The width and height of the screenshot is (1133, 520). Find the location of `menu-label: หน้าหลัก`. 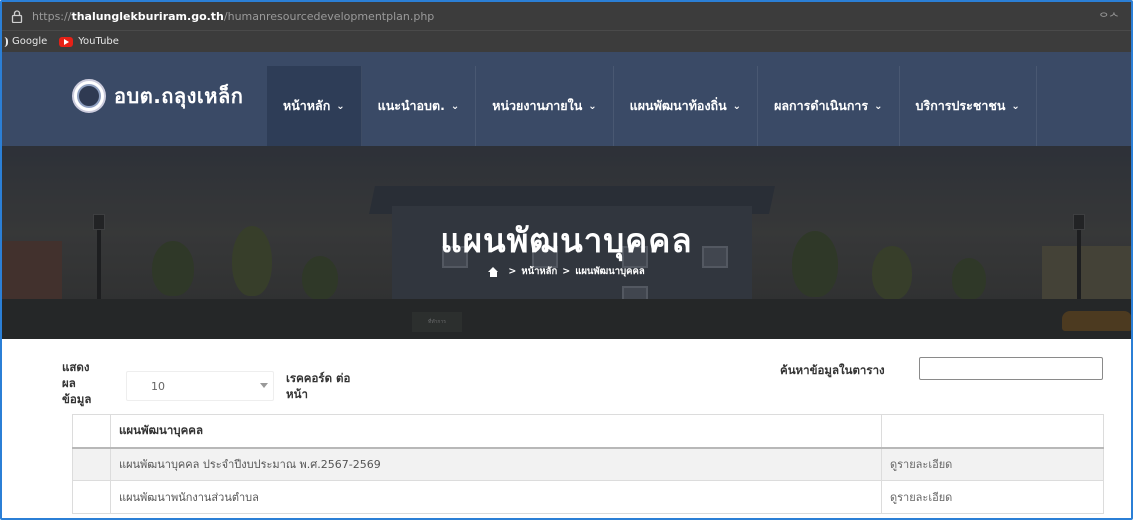

menu-label: หน้าหลัก is located at coordinates (307, 105).